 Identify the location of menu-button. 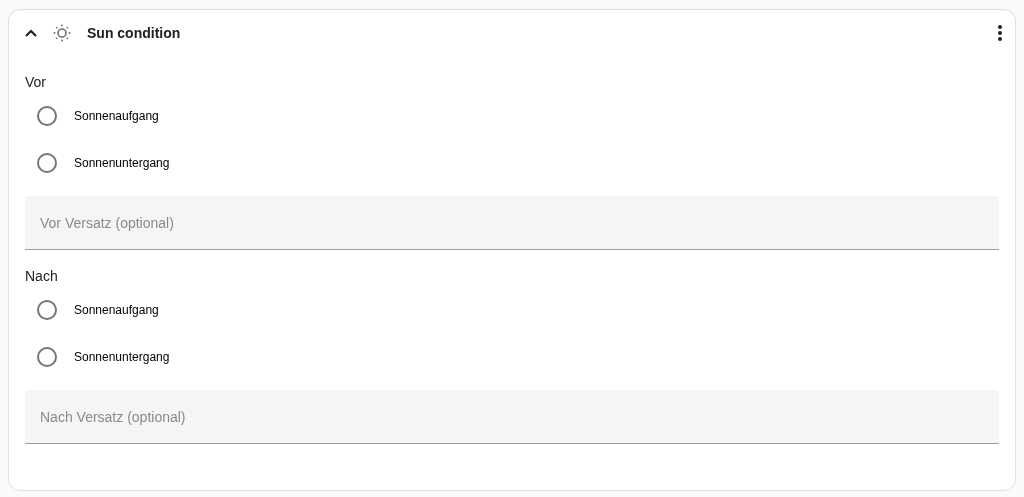
(1000, 33).